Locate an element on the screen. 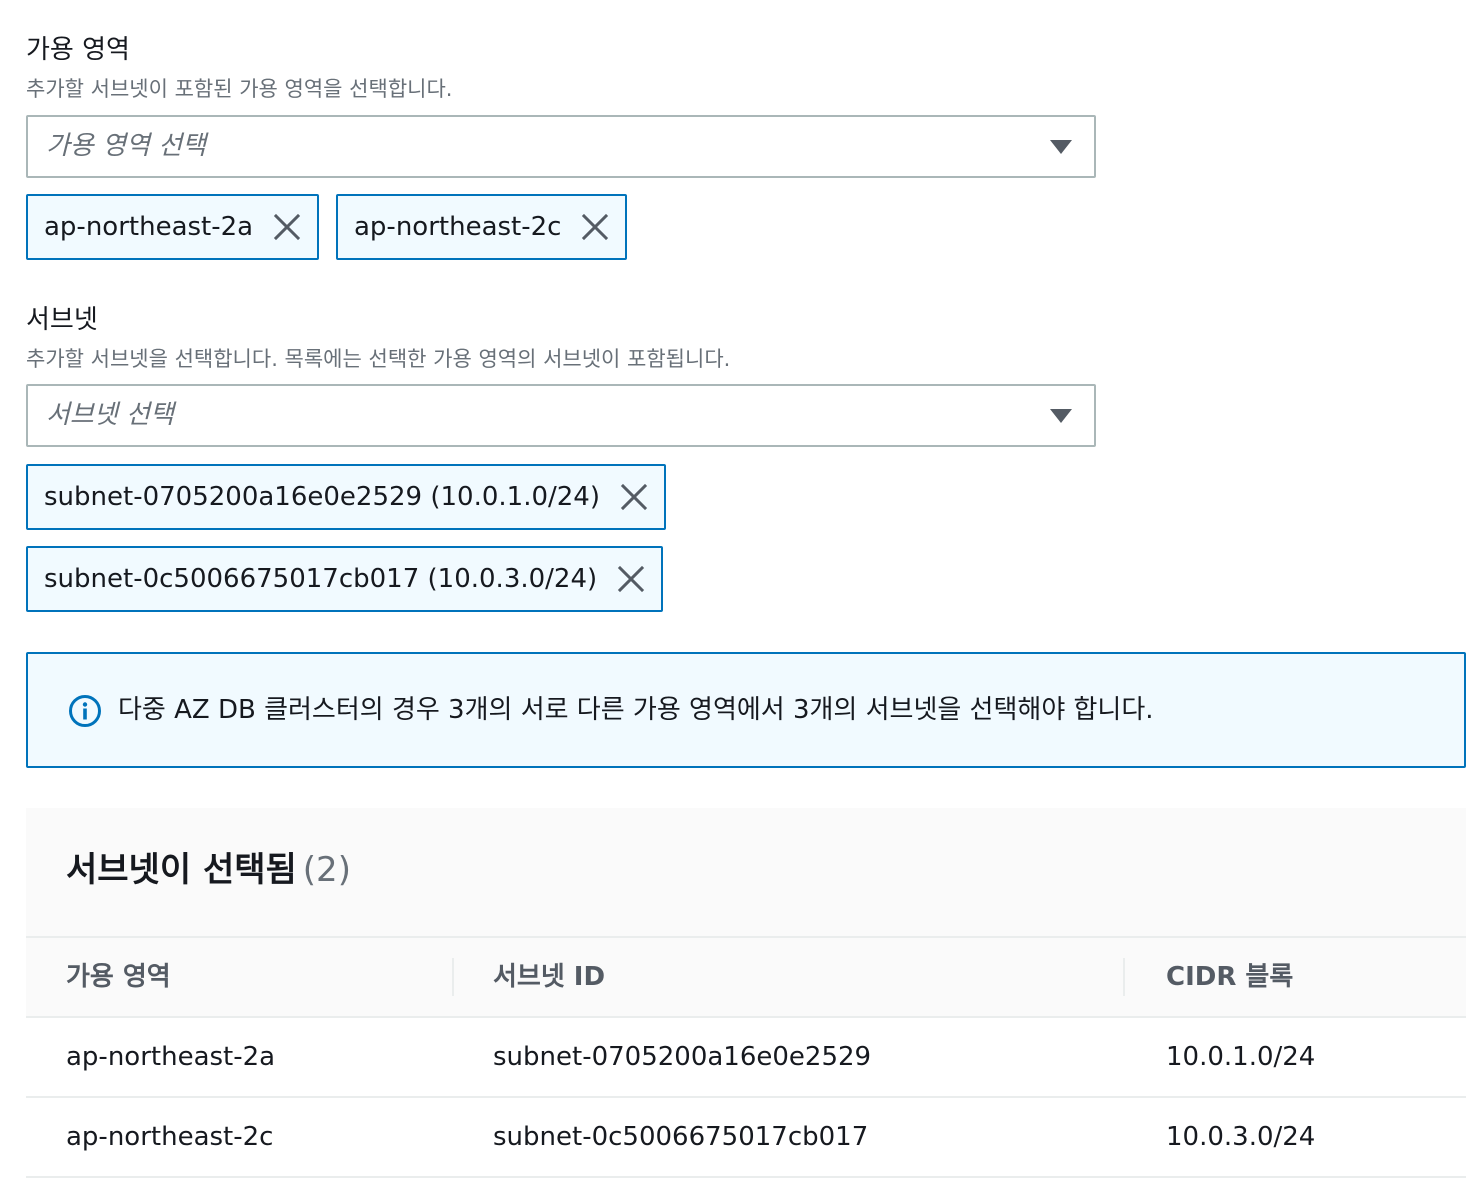 The height and width of the screenshot is (1192, 1476). token-label: ap-northeast-2c is located at coordinates (458, 227).